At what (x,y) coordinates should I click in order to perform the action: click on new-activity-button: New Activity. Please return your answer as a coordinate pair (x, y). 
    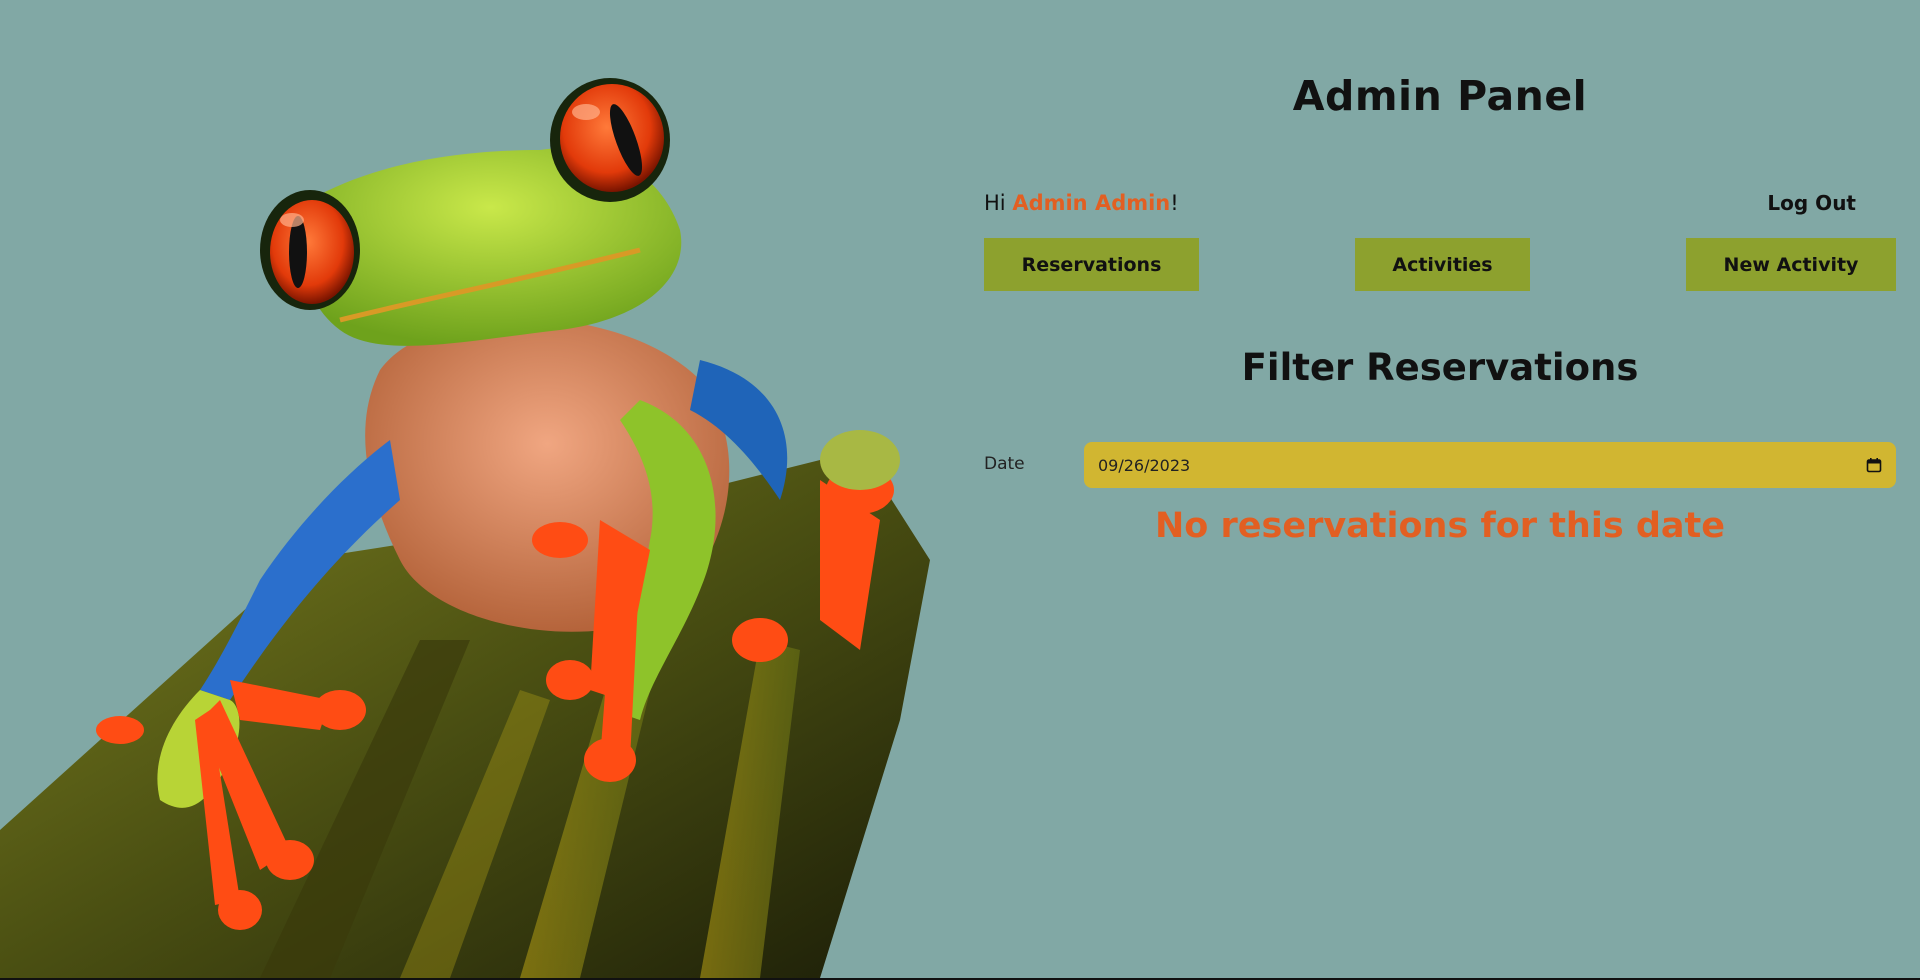
    Looking at the image, I should click on (1791, 264).